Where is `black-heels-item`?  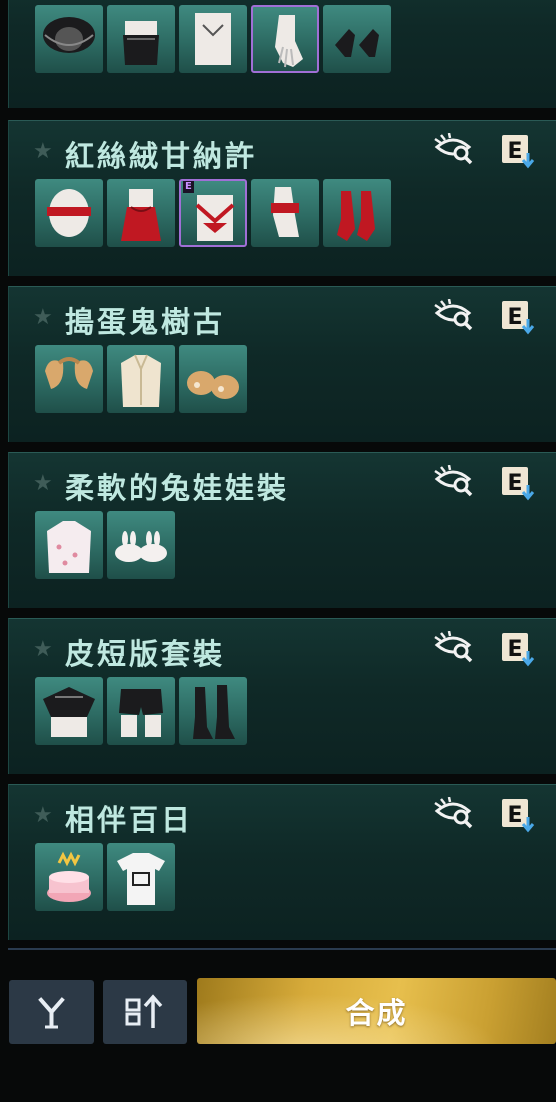
black-heels-item is located at coordinates (357, 39).